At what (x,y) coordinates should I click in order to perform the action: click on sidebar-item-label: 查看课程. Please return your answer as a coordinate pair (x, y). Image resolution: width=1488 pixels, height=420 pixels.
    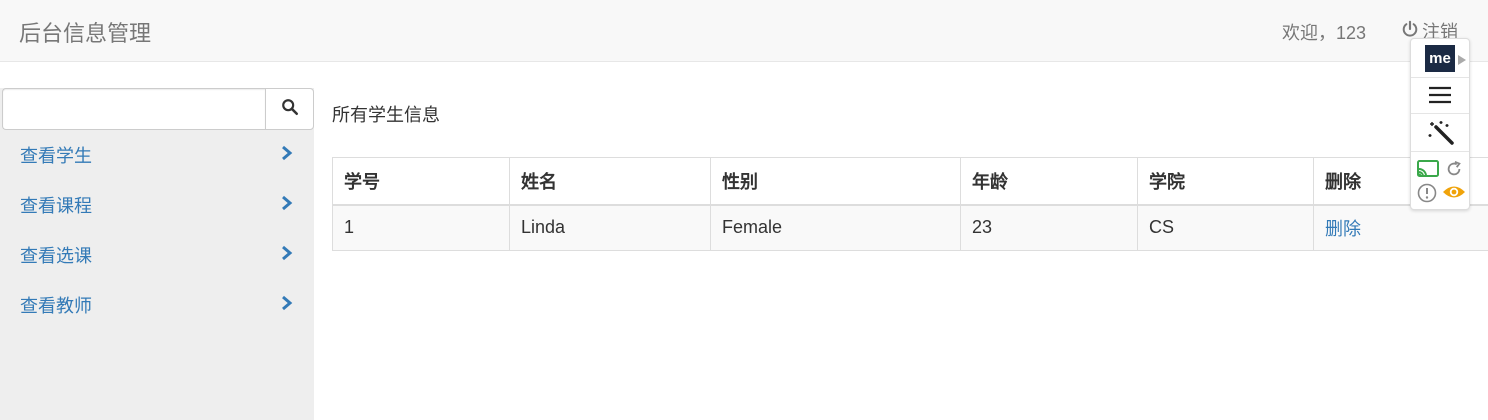
    Looking at the image, I should click on (56, 206).